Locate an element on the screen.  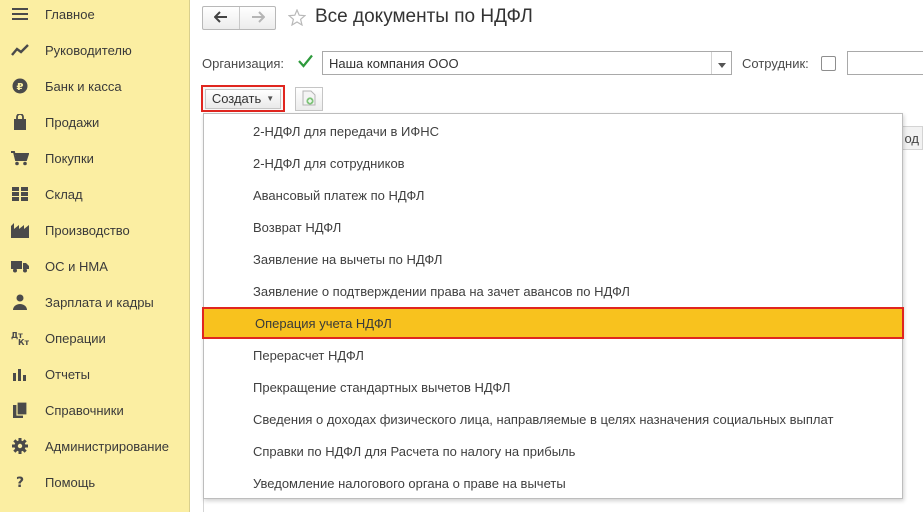
back-button is located at coordinates (221, 18).